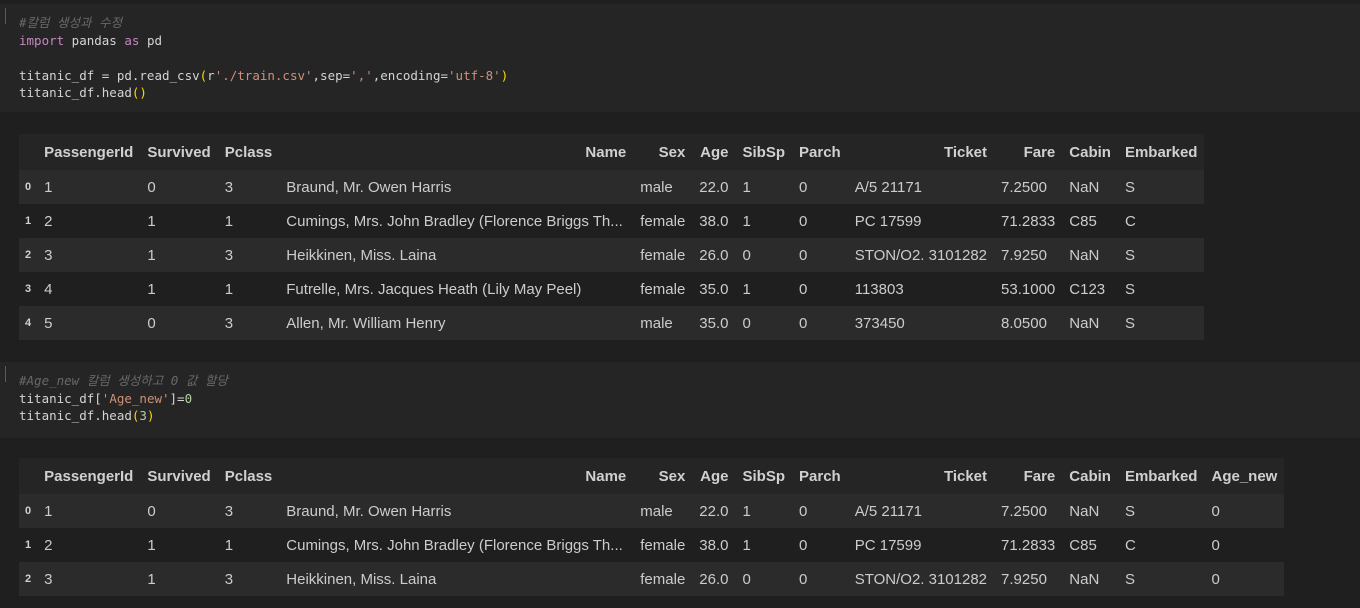 The height and width of the screenshot is (608, 1360). Describe the element at coordinates (150, 415) in the screenshot. I see `code-token: )` at that location.